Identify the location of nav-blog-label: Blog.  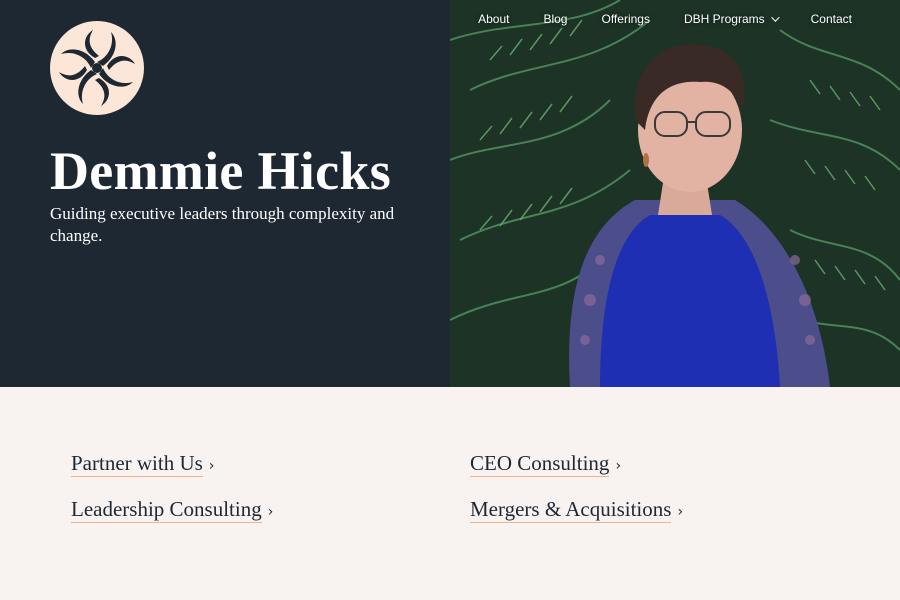
(555, 19).